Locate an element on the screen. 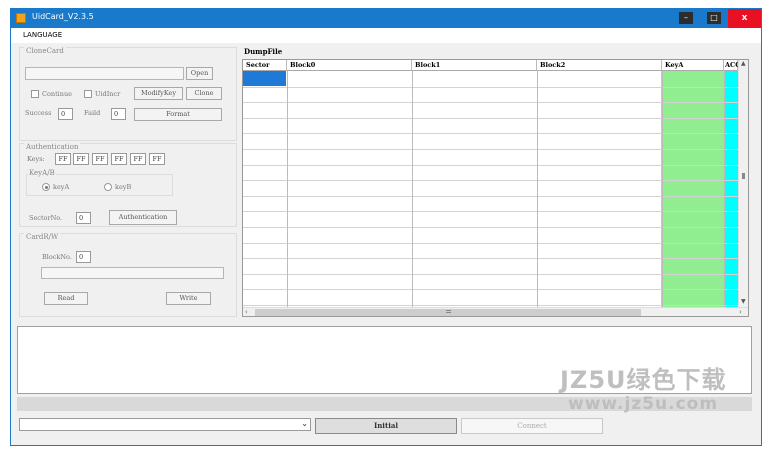  close-button: x is located at coordinates (744, 18).